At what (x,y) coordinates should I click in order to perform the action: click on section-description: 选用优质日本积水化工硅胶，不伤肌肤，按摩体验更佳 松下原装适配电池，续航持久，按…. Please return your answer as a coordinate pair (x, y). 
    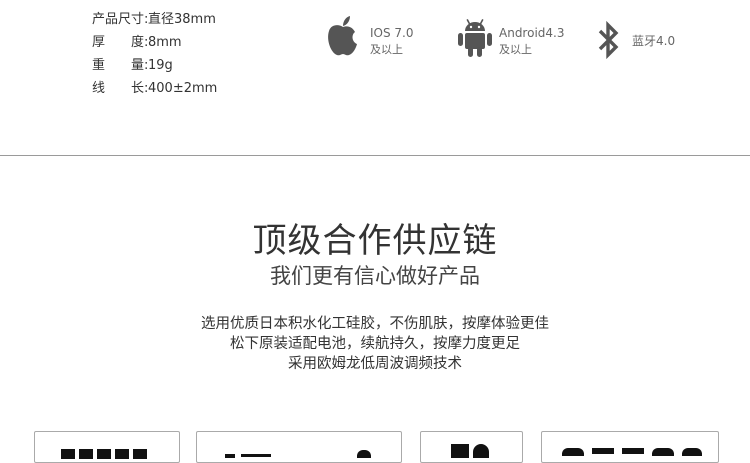
    Looking at the image, I should click on (375, 344).